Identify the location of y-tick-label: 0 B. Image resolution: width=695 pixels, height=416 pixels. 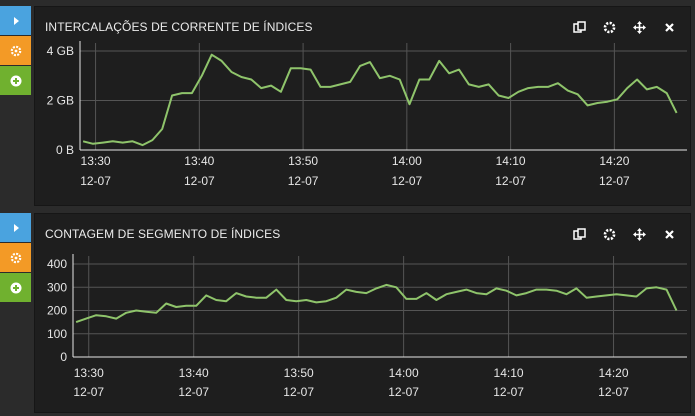
(65, 150).